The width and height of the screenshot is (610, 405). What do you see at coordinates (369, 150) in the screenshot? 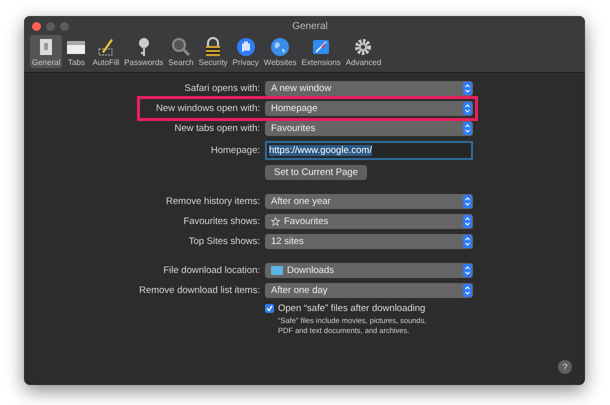
I see `homepage-field: https://www.google.com/` at bounding box center [369, 150].